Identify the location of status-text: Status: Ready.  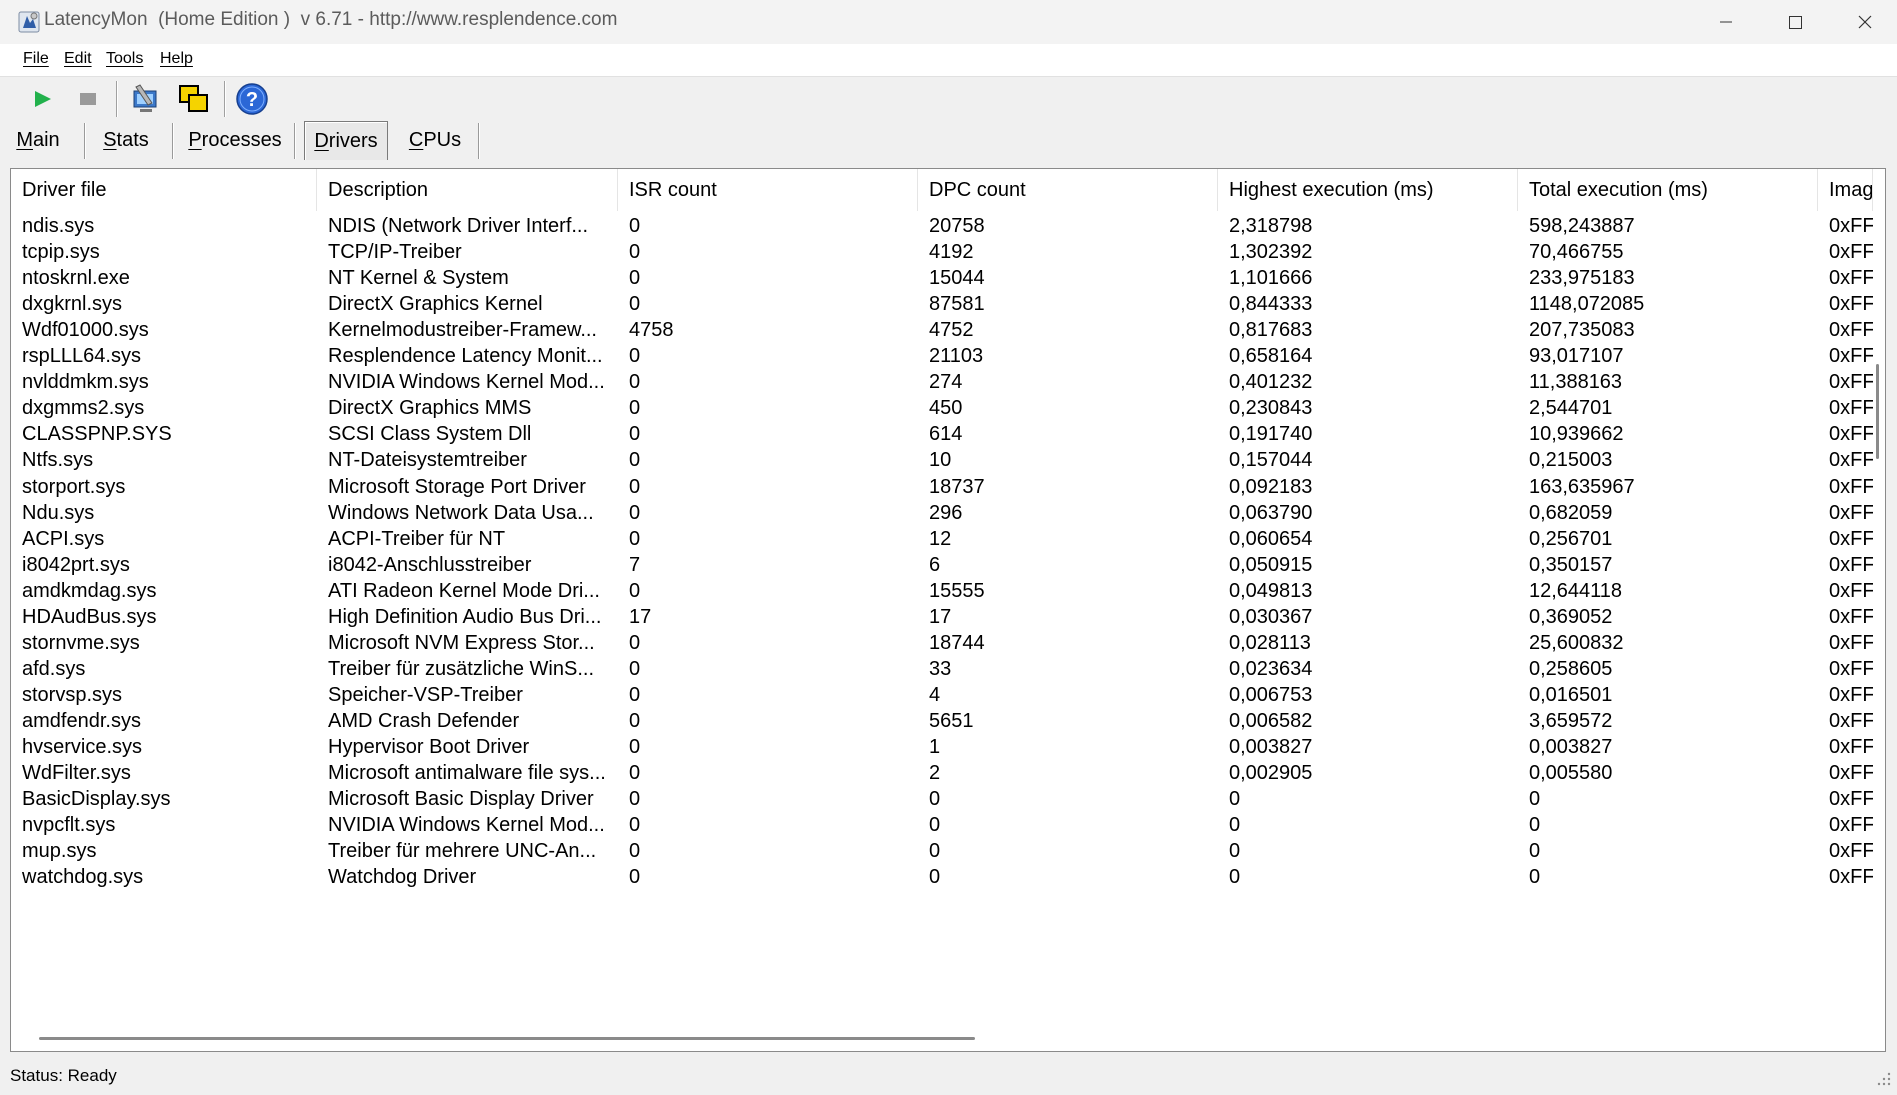
(63, 1075).